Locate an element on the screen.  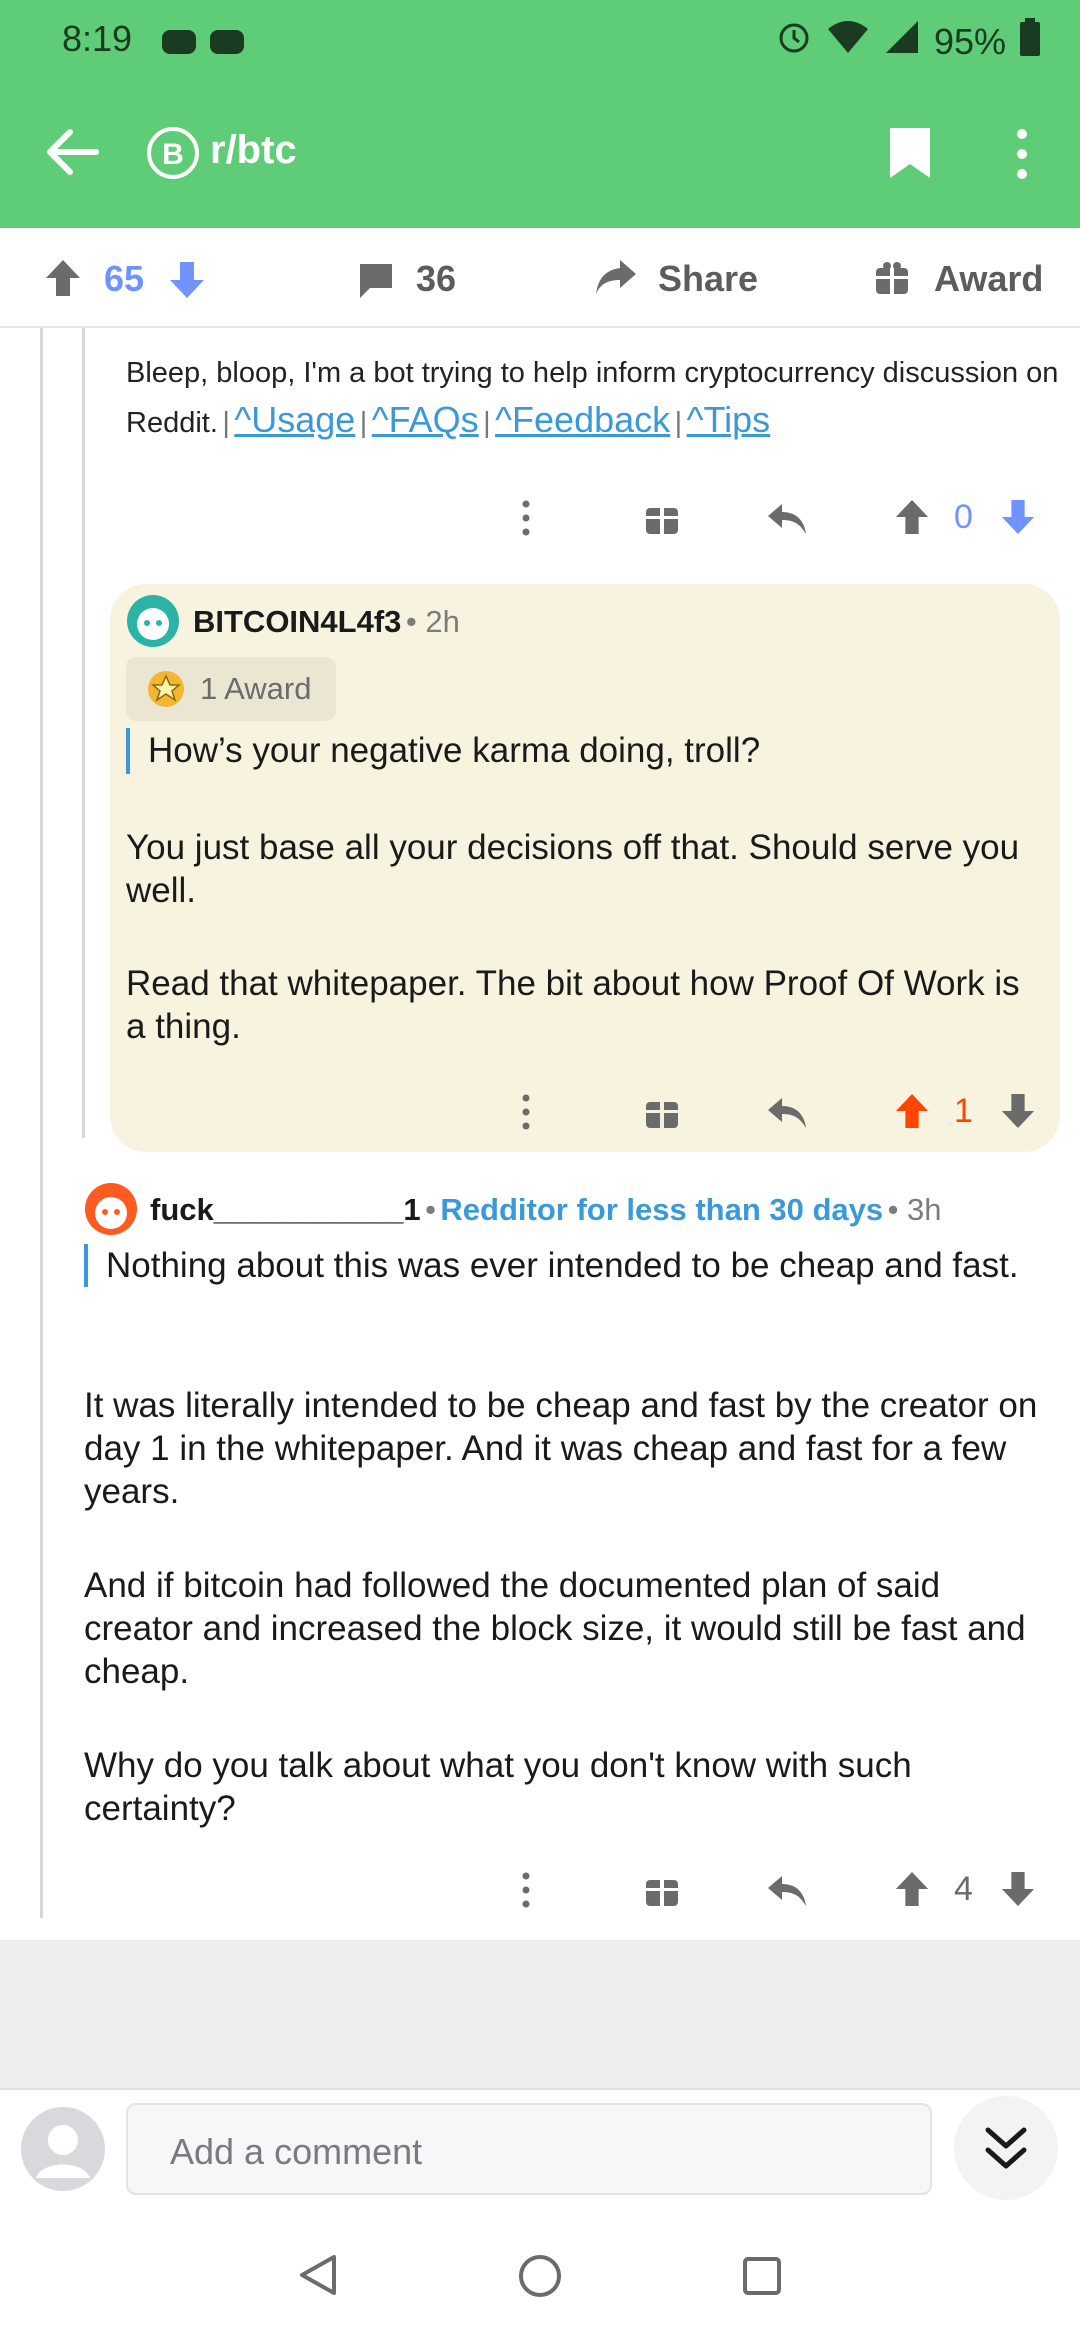
comment-header: BITCOIN4L4f3 • 2h is located at coordinates (326, 622).